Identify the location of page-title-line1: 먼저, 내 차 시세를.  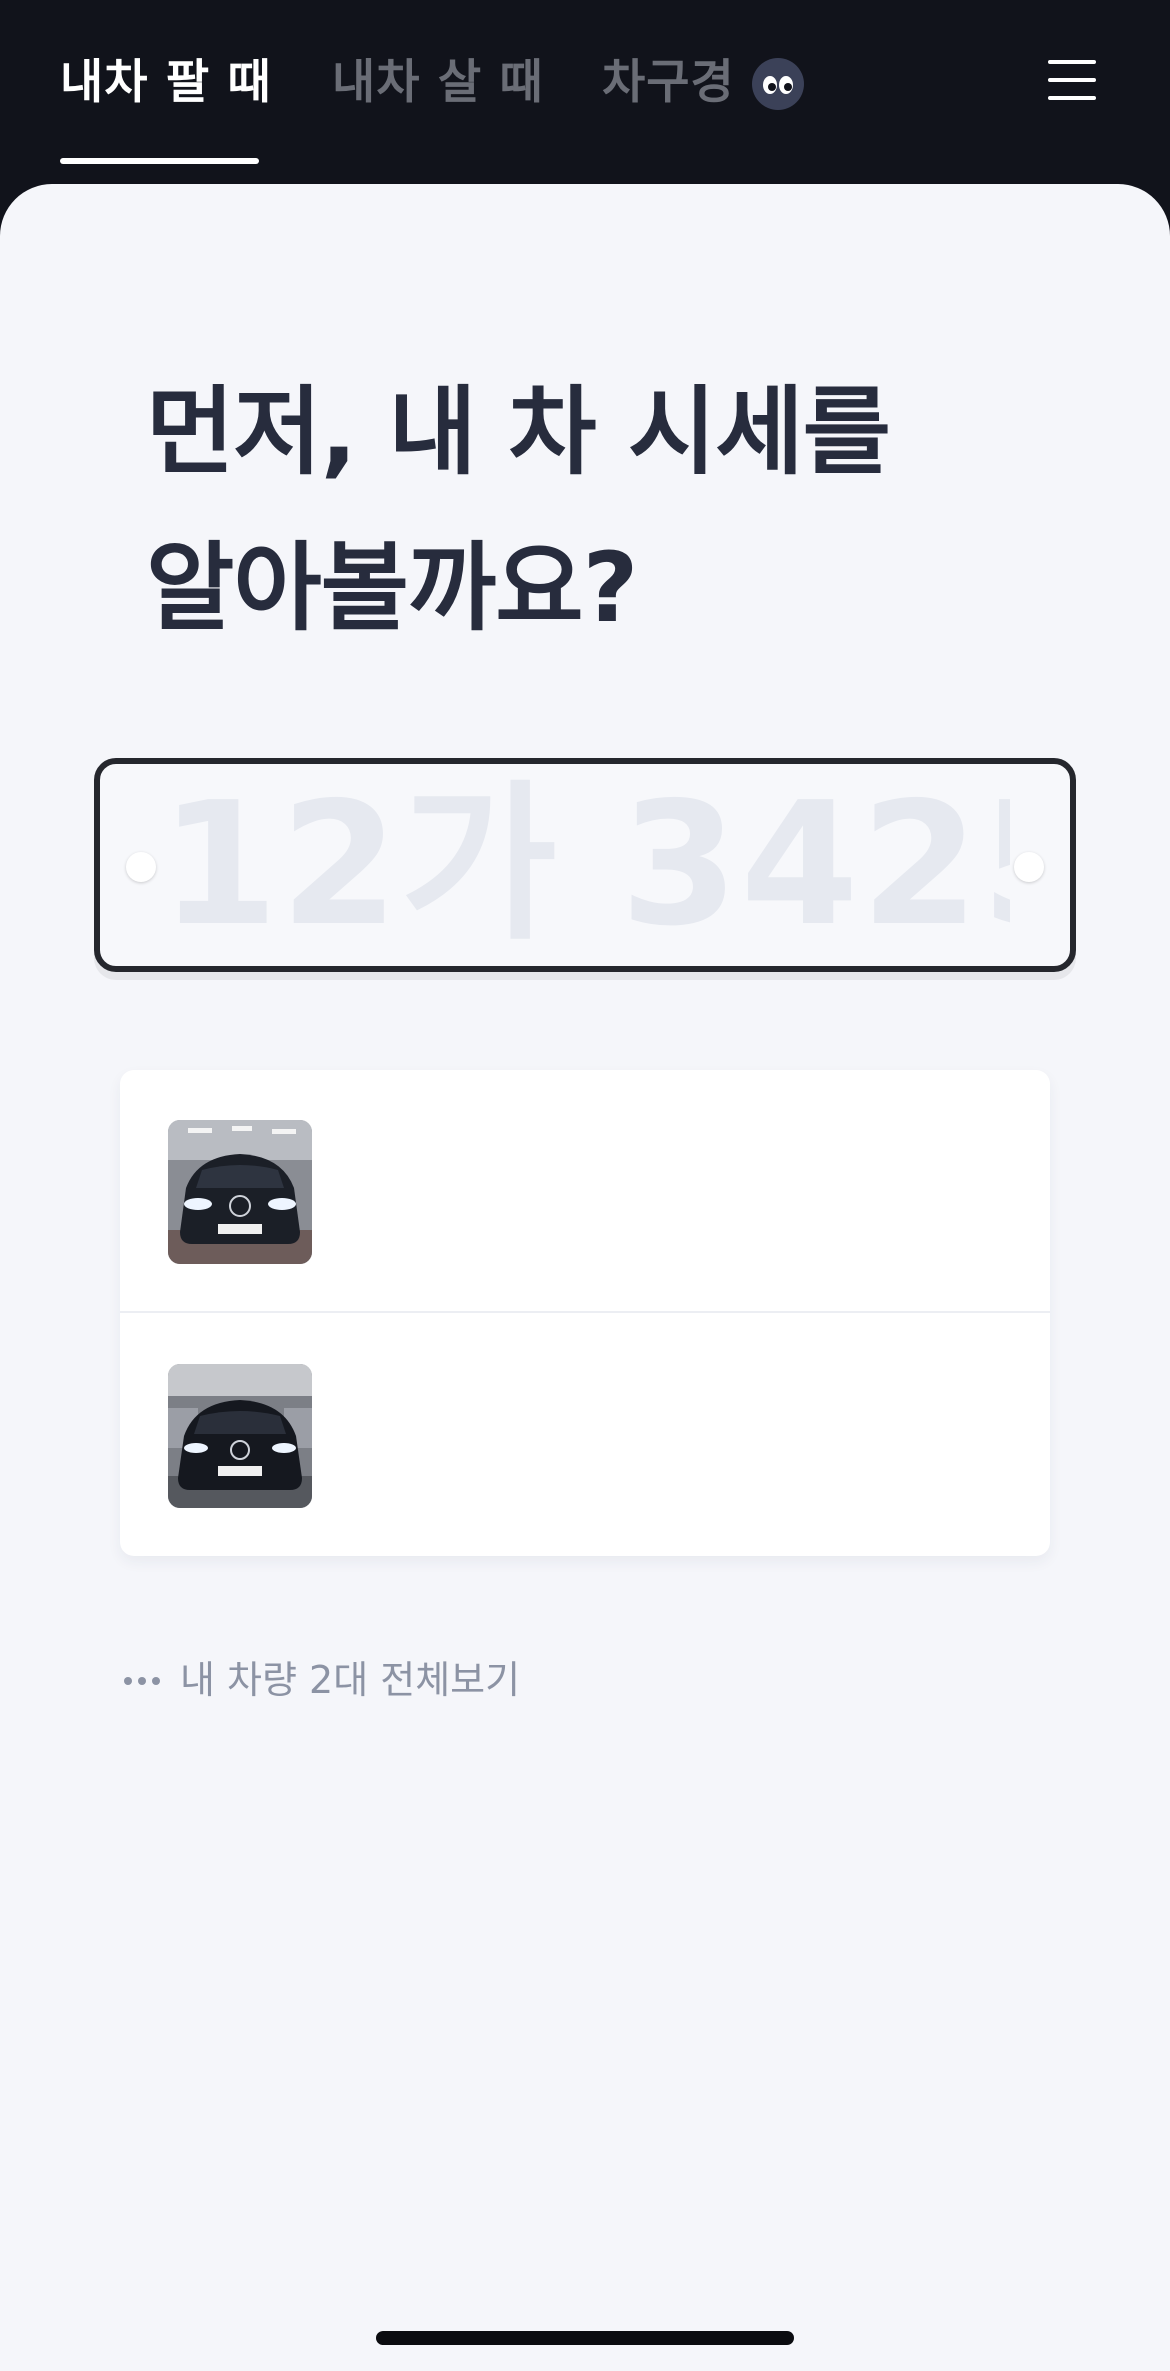
(518, 432).